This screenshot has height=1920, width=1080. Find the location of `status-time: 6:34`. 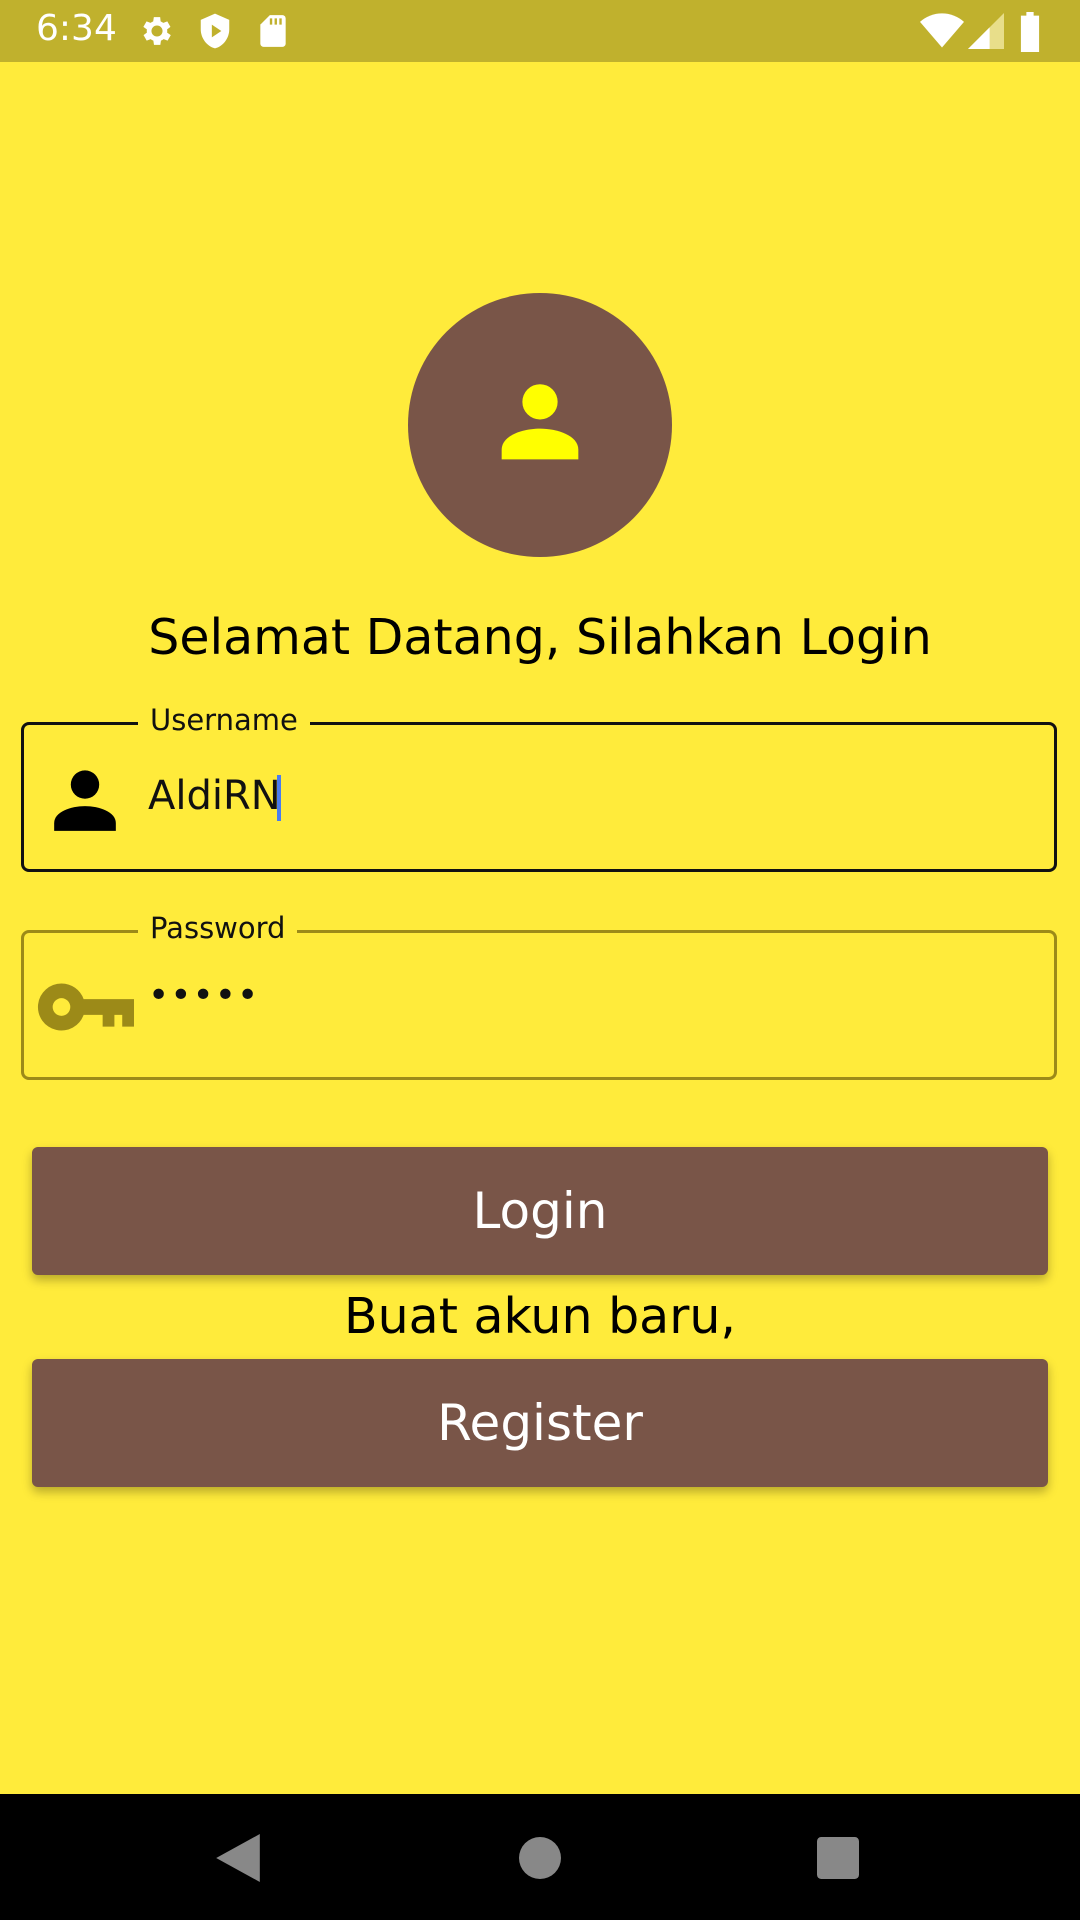

status-time: 6:34 is located at coordinates (76, 28).